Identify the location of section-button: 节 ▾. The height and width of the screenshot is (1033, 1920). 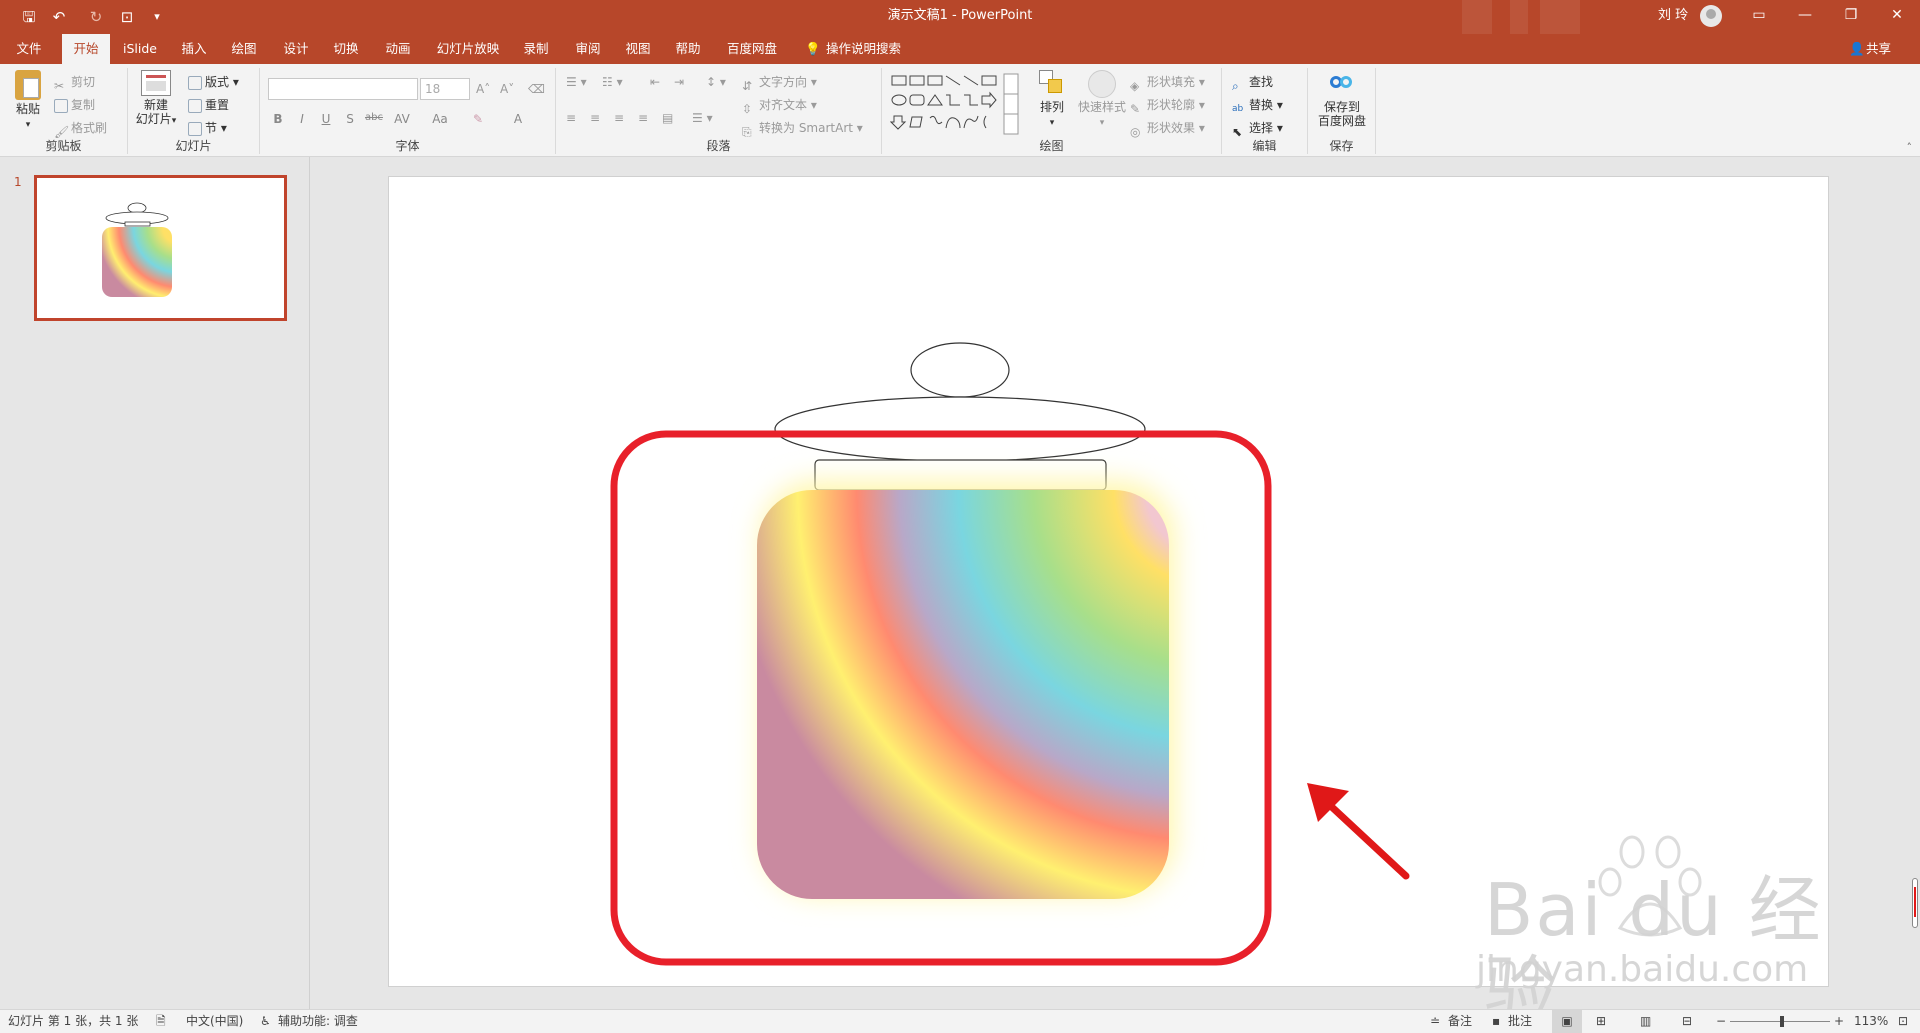
(207, 128).